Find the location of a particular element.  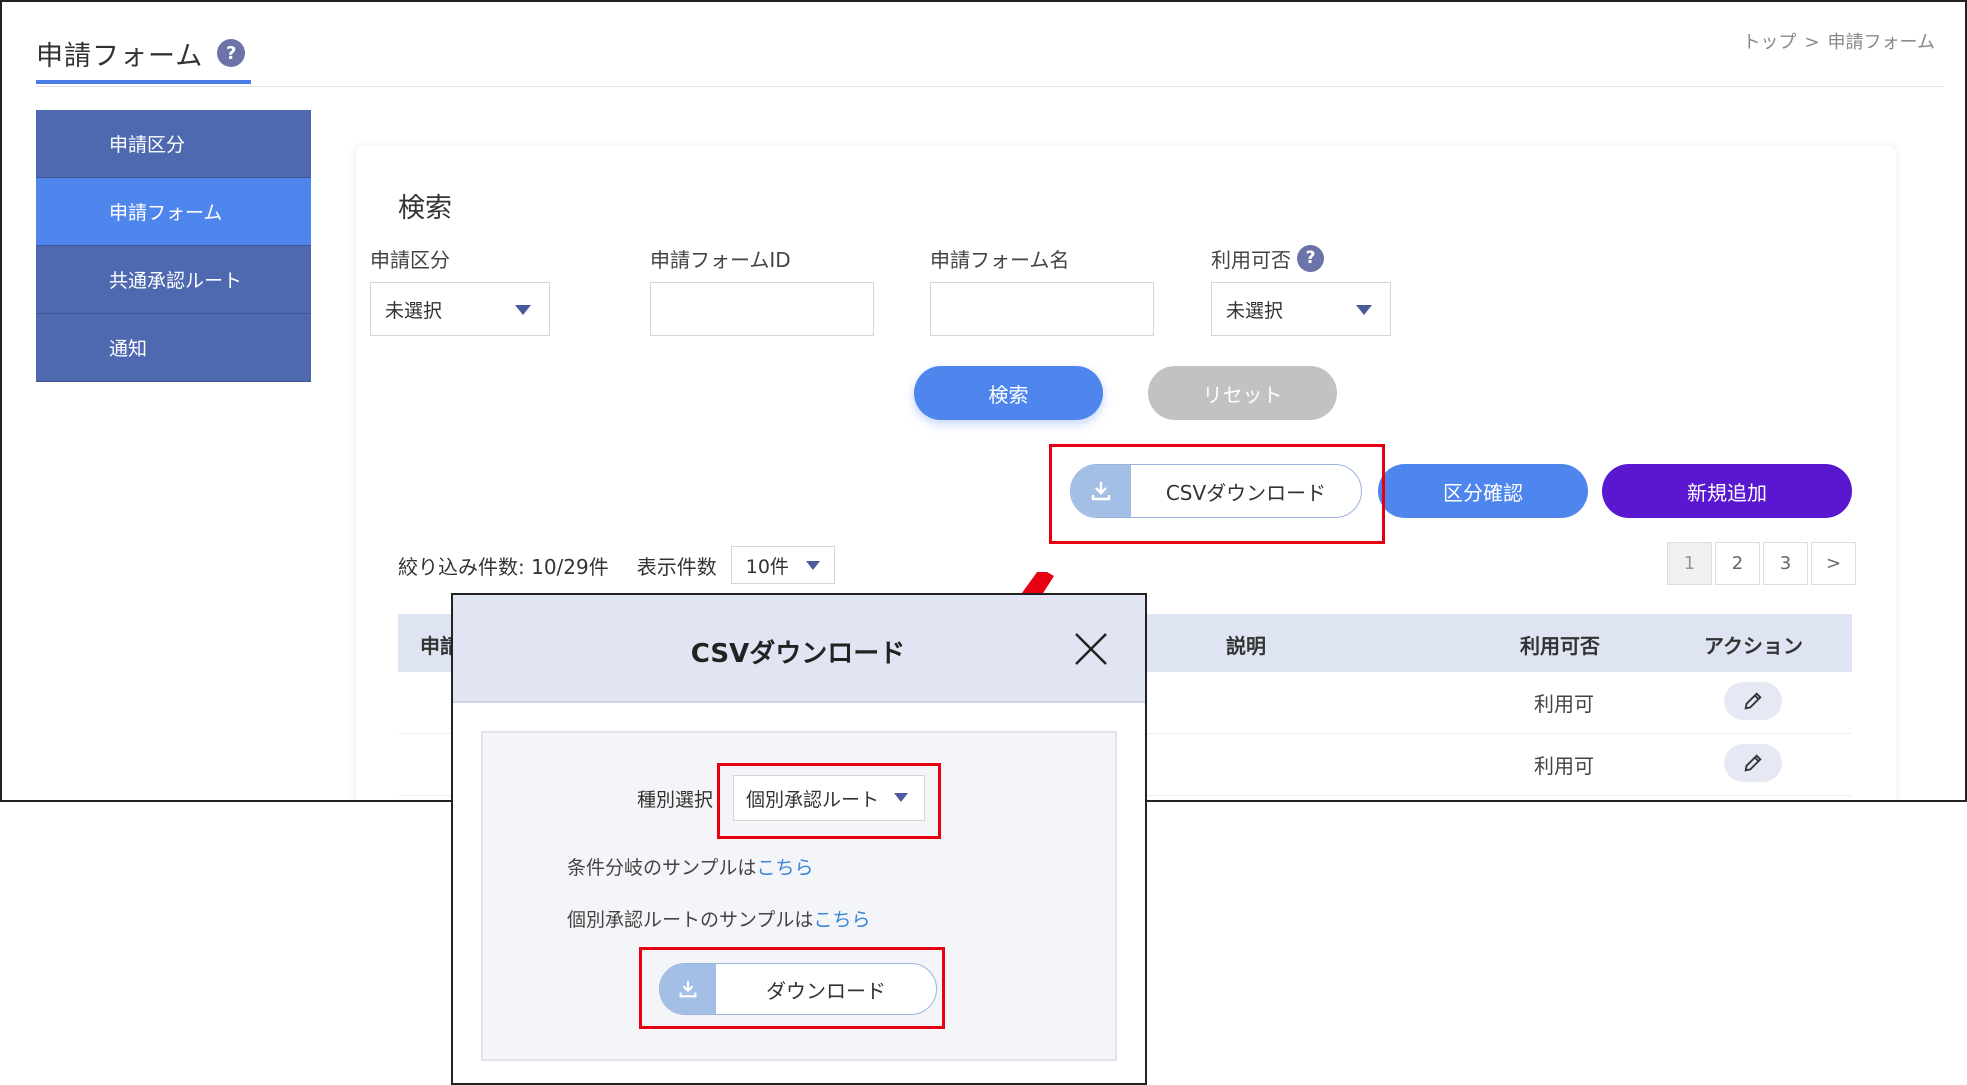

listing-controls: 絞り込み件数: 10/29件 表示件数 10件 is located at coordinates (616, 565).